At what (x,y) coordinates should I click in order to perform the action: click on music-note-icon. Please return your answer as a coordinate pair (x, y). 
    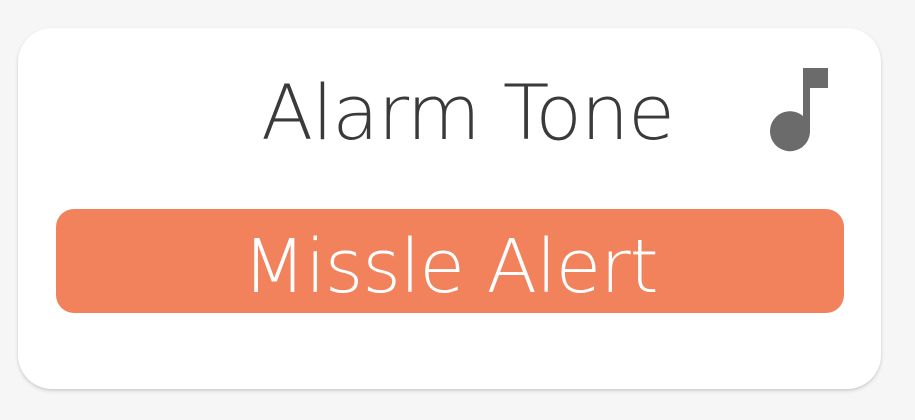
    Looking at the image, I should click on (799, 110).